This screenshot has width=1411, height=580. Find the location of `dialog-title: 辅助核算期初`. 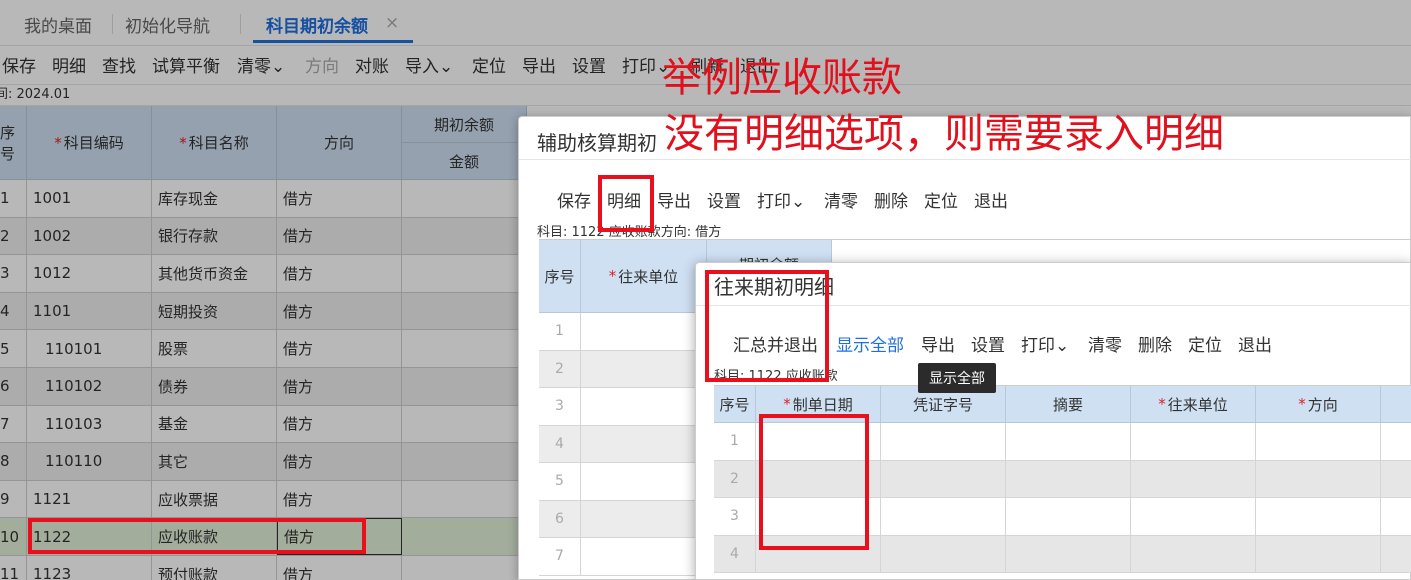

dialog-title: 辅助核算期初 is located at coordinates (597, 143).